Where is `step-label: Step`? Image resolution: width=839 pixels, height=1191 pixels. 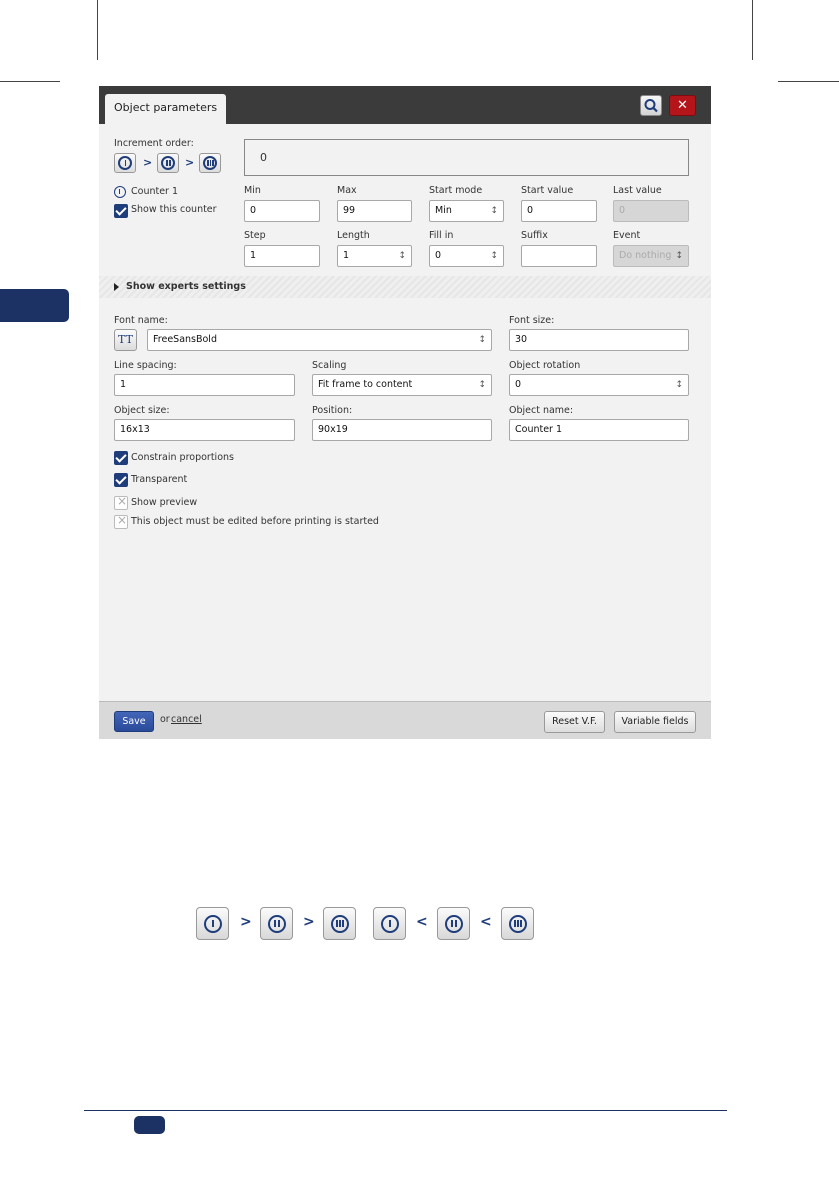
step-label: Step is located at coordinates (255, 235).